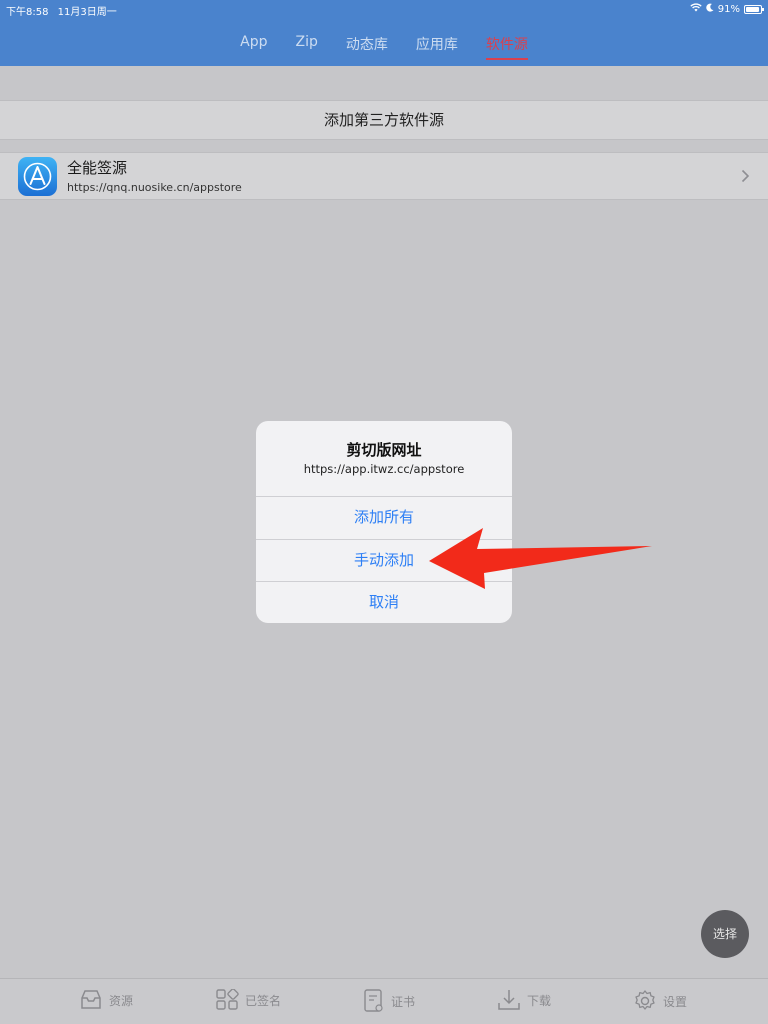  I want to click on alert-title: 剪切版网址, so click(384, 450).